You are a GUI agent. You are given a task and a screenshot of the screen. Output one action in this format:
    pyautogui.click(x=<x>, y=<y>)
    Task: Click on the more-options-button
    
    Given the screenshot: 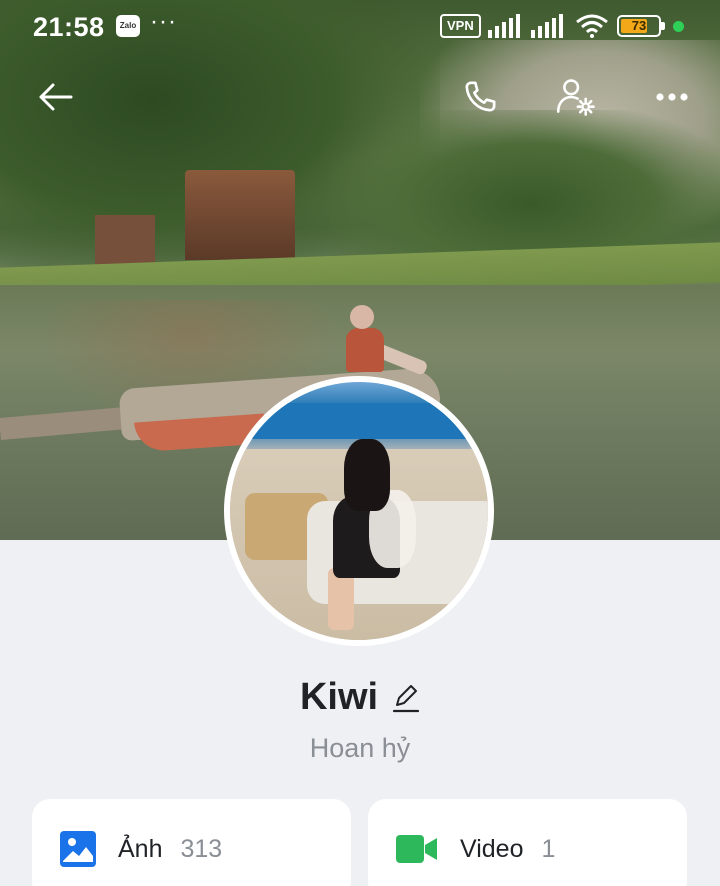 What is the action you would take?
    pyautogui.click(x=672, y=97)
    